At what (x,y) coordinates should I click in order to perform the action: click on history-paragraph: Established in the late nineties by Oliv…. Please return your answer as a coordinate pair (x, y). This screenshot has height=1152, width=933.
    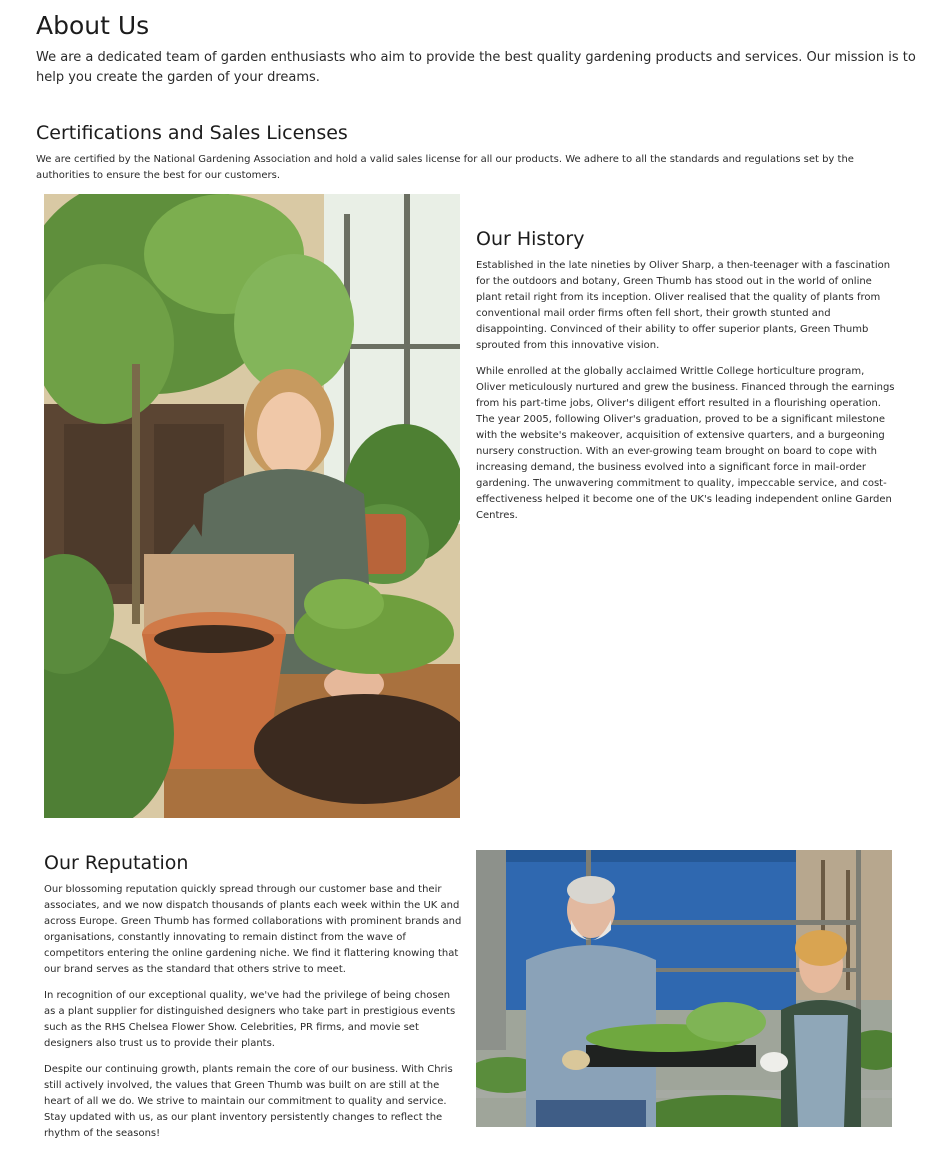
    Looking at the image, I should click on (683, 305).